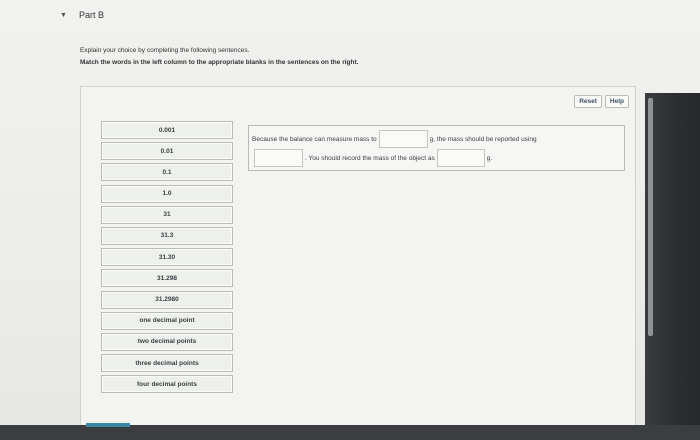 The height and width of the screenshot is (440, 700). Describe the element at coordinates (167, 235) in the screenshot. I see `word-tile: 31.3` at that location.